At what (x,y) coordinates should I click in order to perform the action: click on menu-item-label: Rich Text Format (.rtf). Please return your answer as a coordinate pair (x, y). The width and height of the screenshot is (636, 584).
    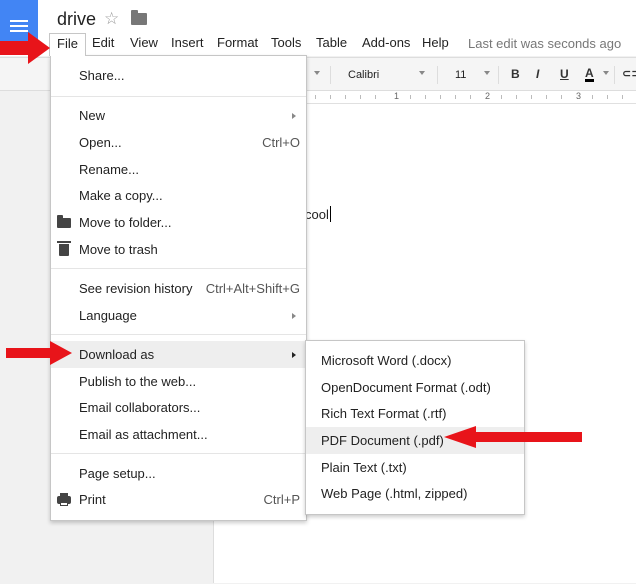
    Looking at the image, I should click on (384, 413).